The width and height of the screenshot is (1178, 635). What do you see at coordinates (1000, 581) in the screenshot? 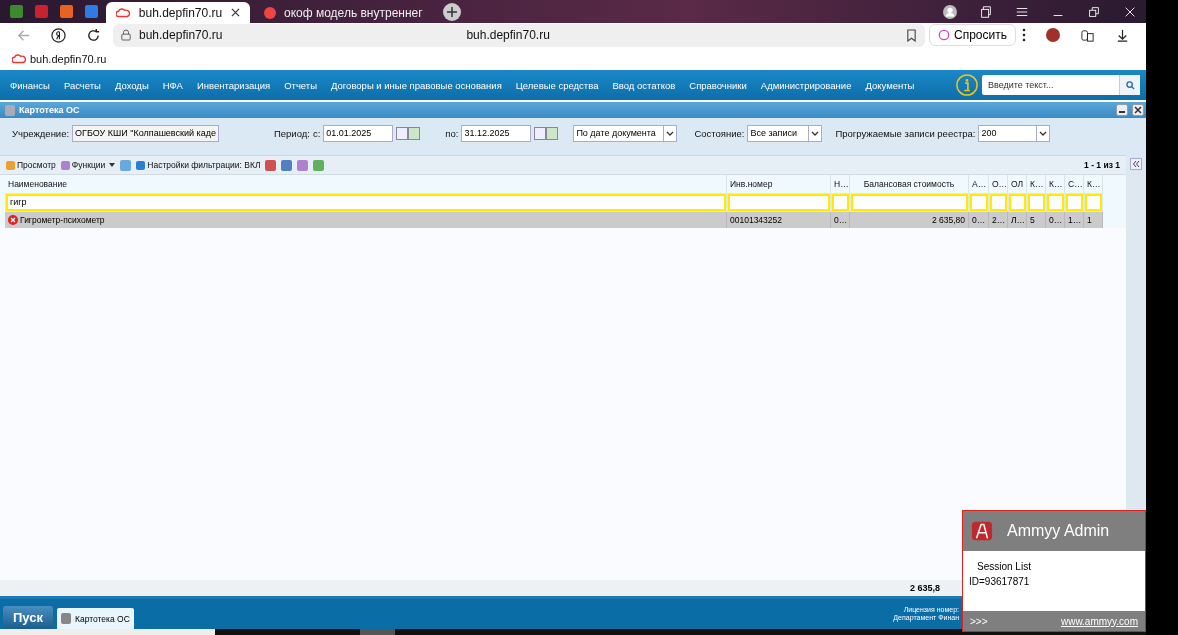
I see `session-id: ID=93617871` at bounding box center [1000, 581].